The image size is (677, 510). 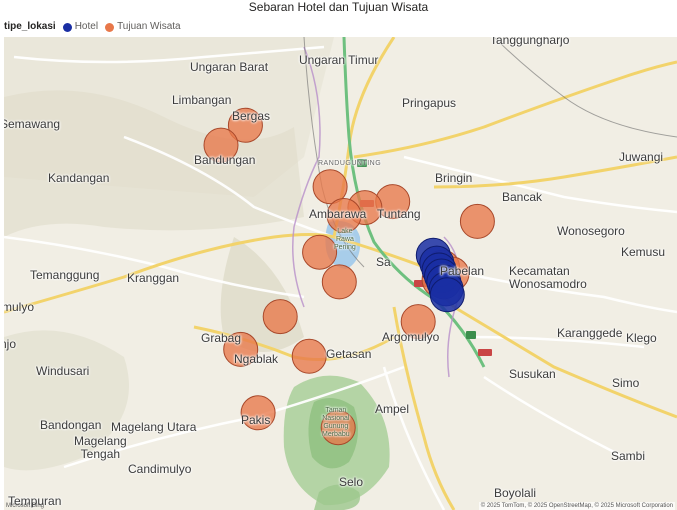 What do you see at coordinates (160, 469) in the screenshot?
I see `place-label: Candimulyo` at bounding box center [160, 469].